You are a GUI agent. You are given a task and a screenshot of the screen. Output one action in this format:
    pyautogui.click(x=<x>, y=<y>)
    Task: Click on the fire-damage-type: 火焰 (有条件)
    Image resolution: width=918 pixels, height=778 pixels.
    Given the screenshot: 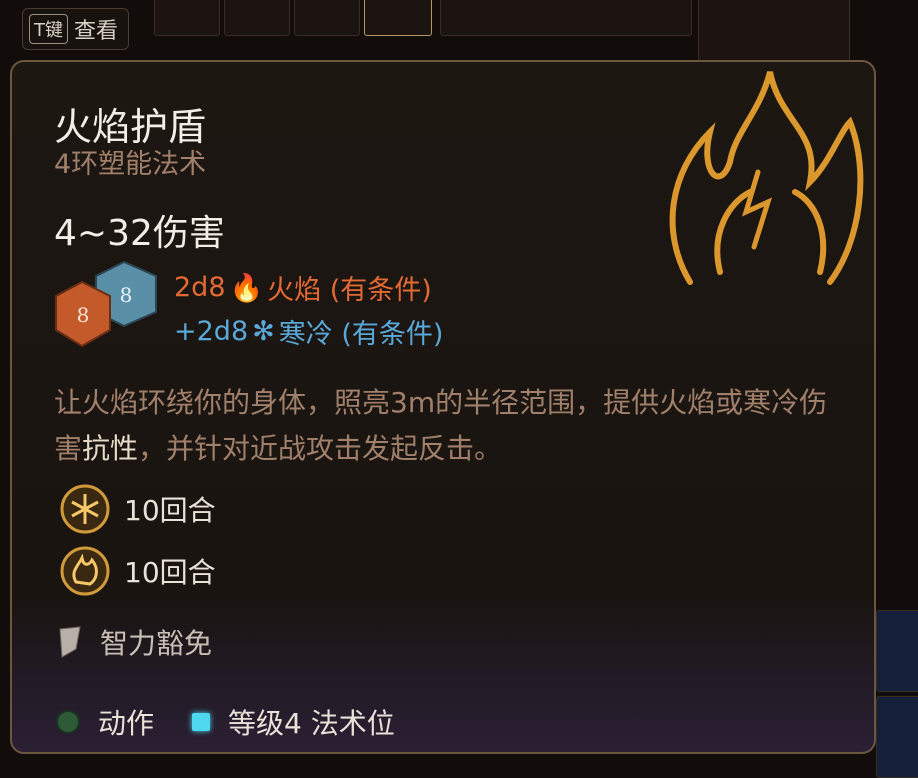 What is the action you would take?
    pyautogui.click(x=349, y=290)
    